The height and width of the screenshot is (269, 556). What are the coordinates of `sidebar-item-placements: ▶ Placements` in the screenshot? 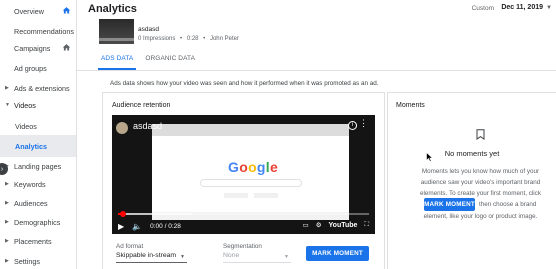 It's located at (38, 241).